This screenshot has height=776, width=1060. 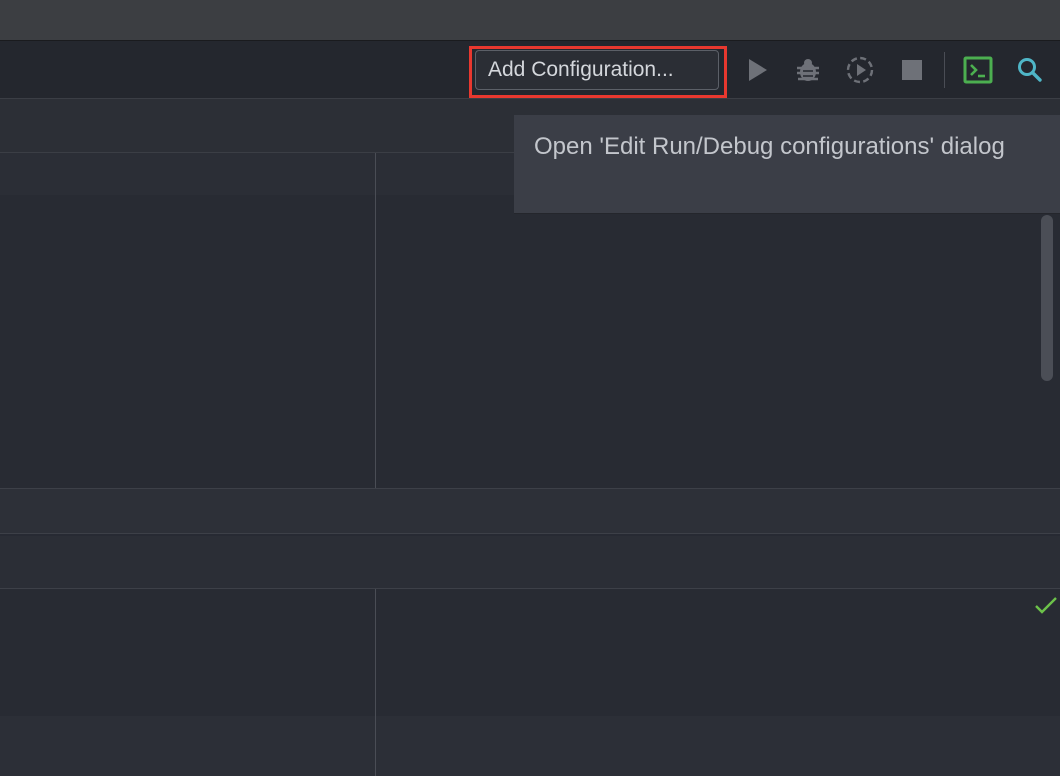 I want to click on terminal-icon, so click(x=978, y=70).